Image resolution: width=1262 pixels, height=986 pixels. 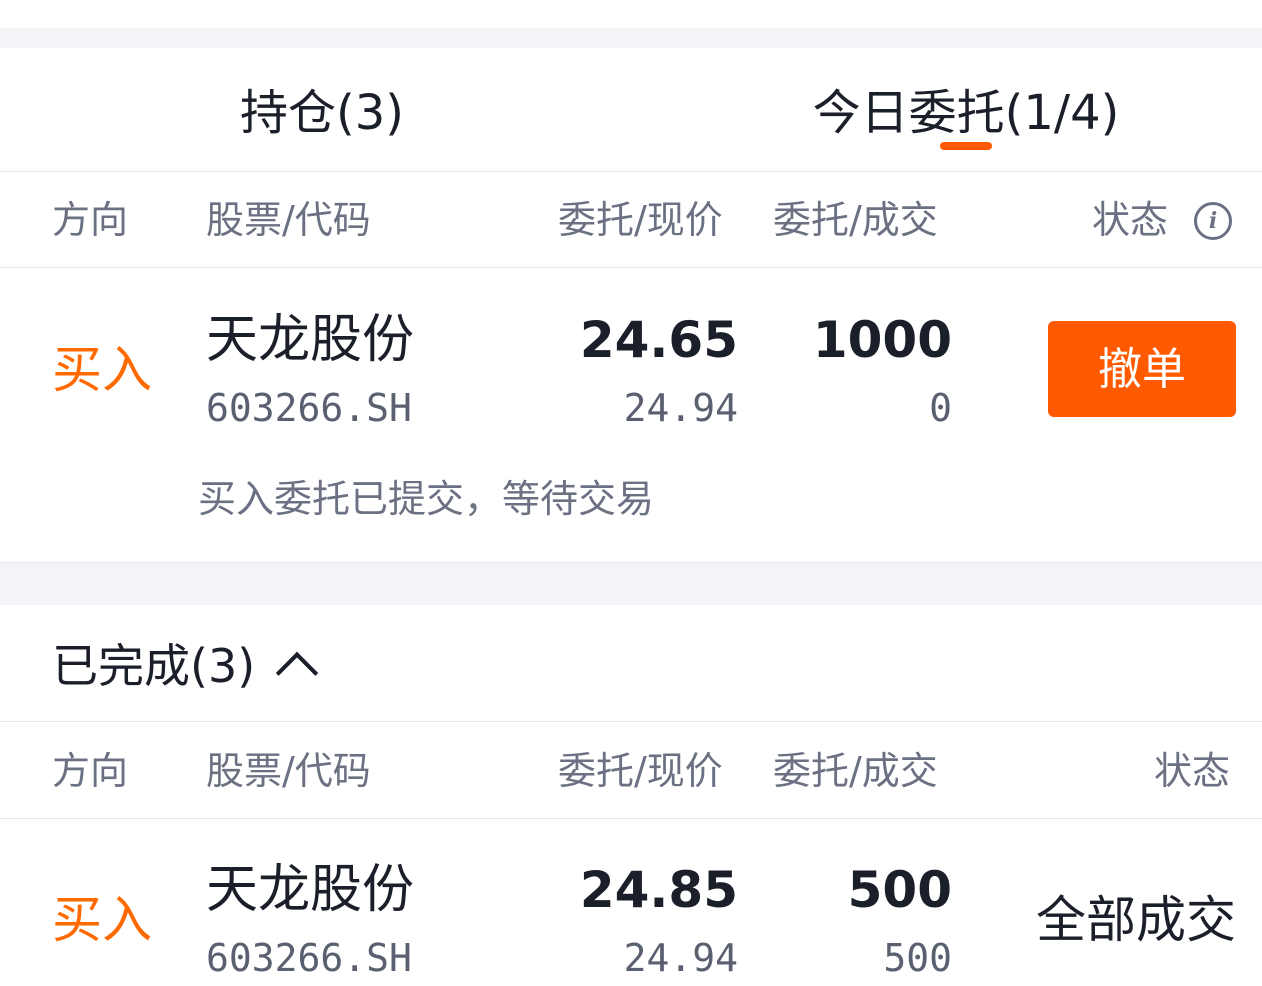 What do you see at coordinates (940, 408) in the screenshot?
I see `filled-quantity: 0` at bounding box center [940, 408].